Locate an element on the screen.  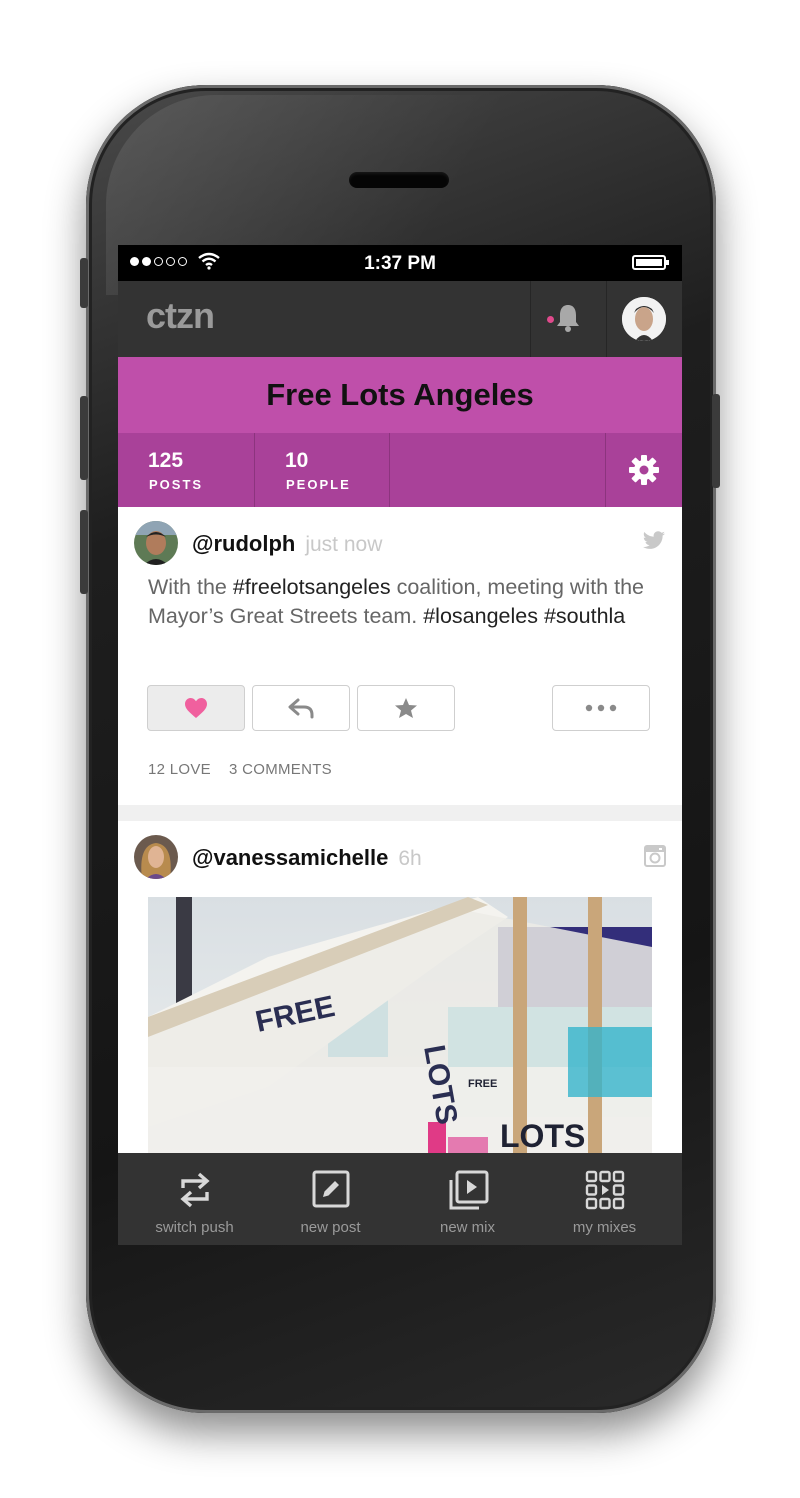
bell-icon is located at coordinates (568, 318).